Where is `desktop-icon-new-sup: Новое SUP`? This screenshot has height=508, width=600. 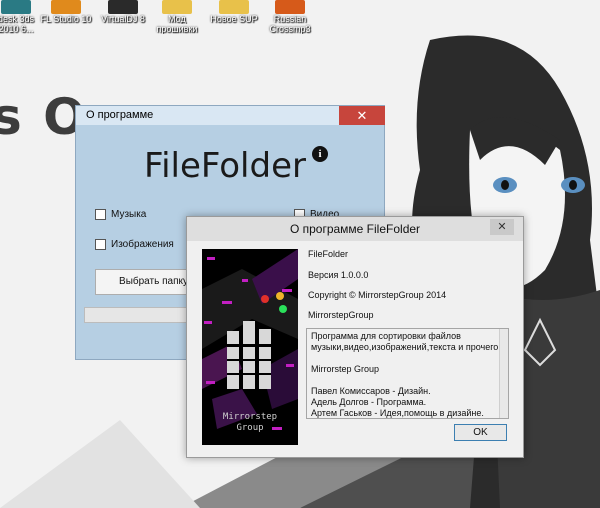 desktop-icon-new-sup: Новое SUP is located at coordinates (234, 12).